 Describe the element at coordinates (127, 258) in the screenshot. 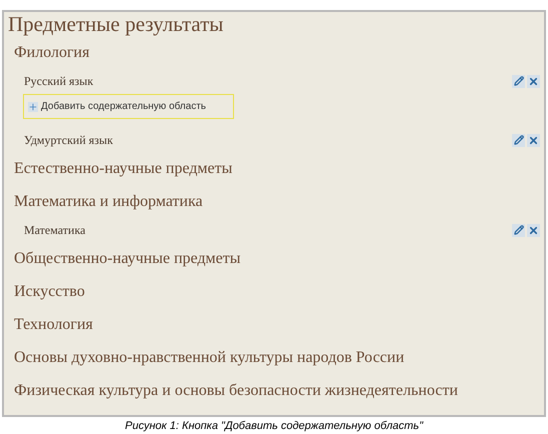

I see `area-heading: Общественно-научные предметы` at that location.